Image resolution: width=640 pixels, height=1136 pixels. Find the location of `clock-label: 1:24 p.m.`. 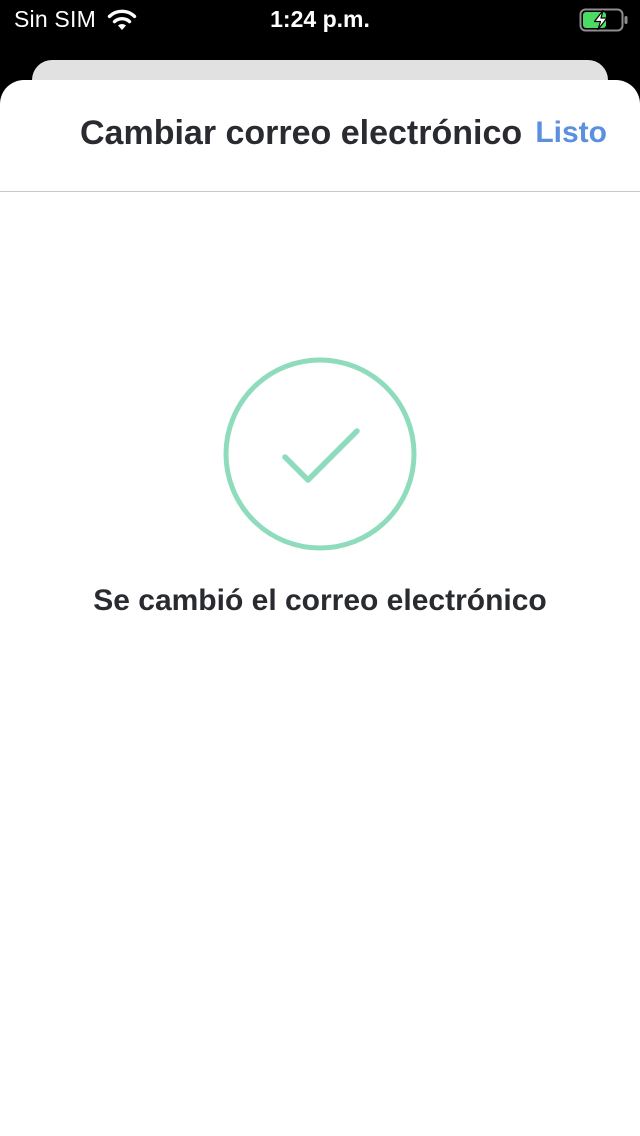

clock-label: 1:24 p.m. is located at coordinates (320, 19).